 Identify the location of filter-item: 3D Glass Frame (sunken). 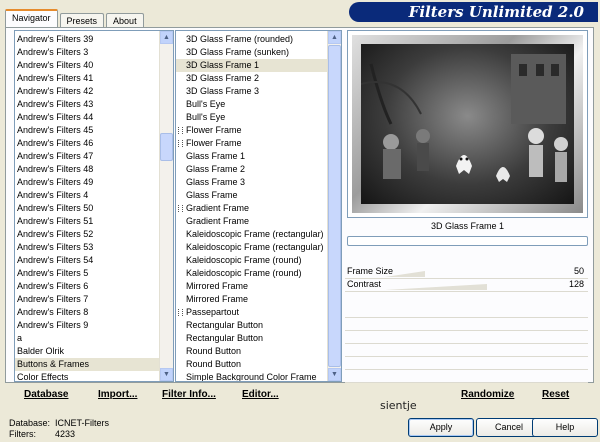
(251, 52).